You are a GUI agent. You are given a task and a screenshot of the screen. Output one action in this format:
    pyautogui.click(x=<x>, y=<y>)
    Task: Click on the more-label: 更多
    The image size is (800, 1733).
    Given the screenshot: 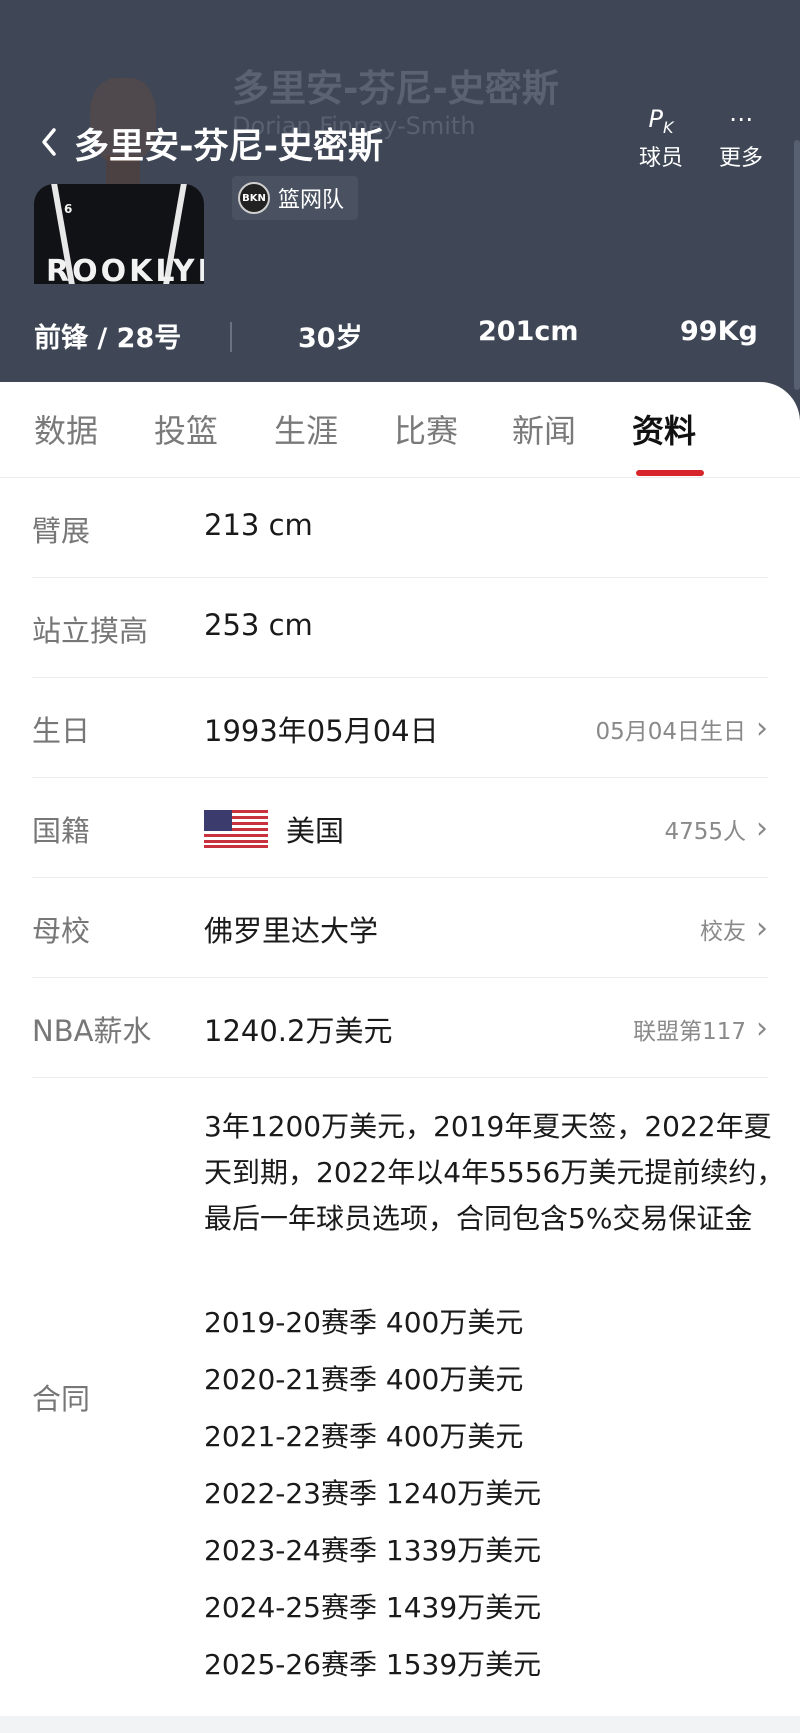 What is the action you would take?
    pyautogui.click(x=740, y=158)
    